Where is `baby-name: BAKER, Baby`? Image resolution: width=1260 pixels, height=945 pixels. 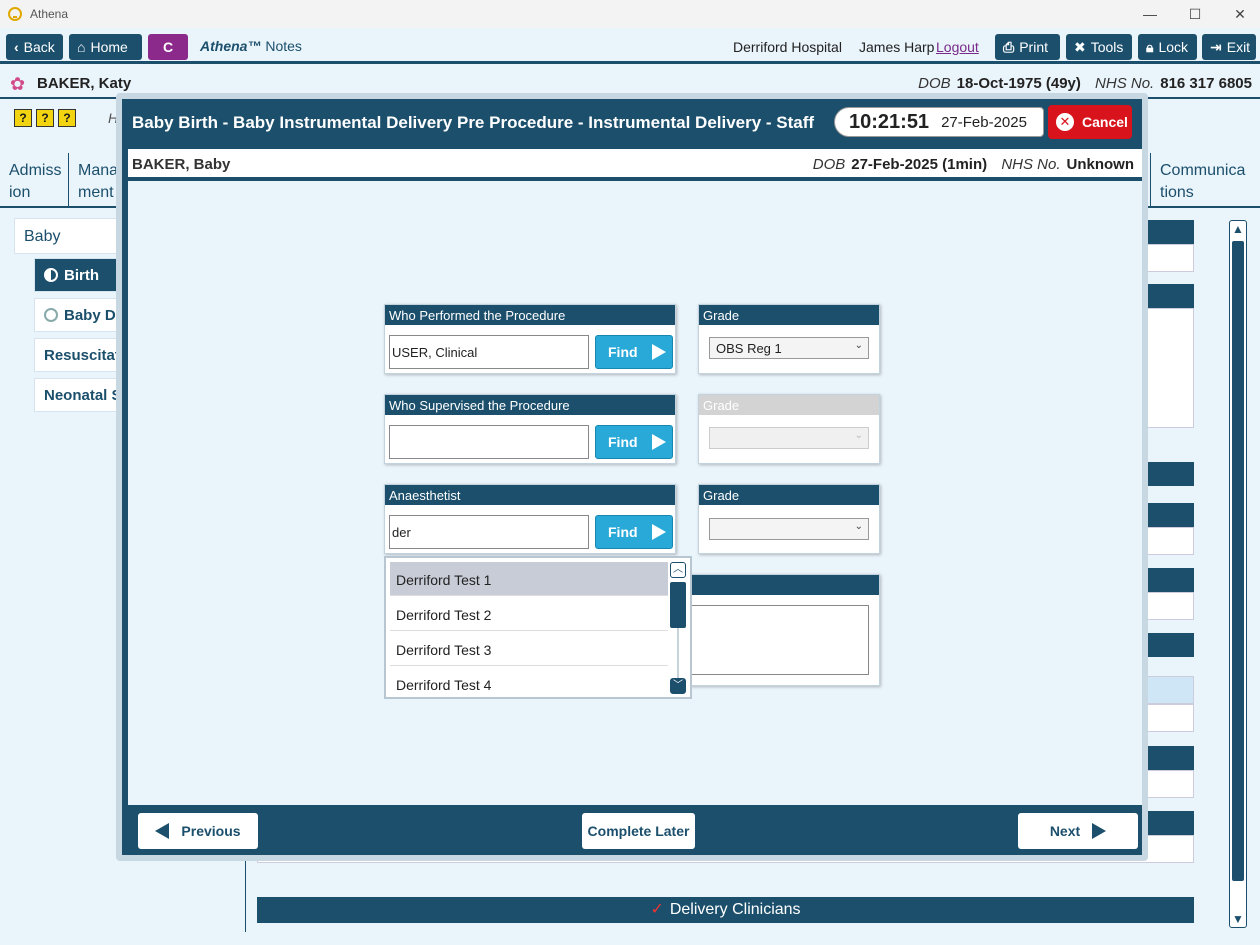
baby-name: BAKER, Baby is located at coordinates (181, 164).